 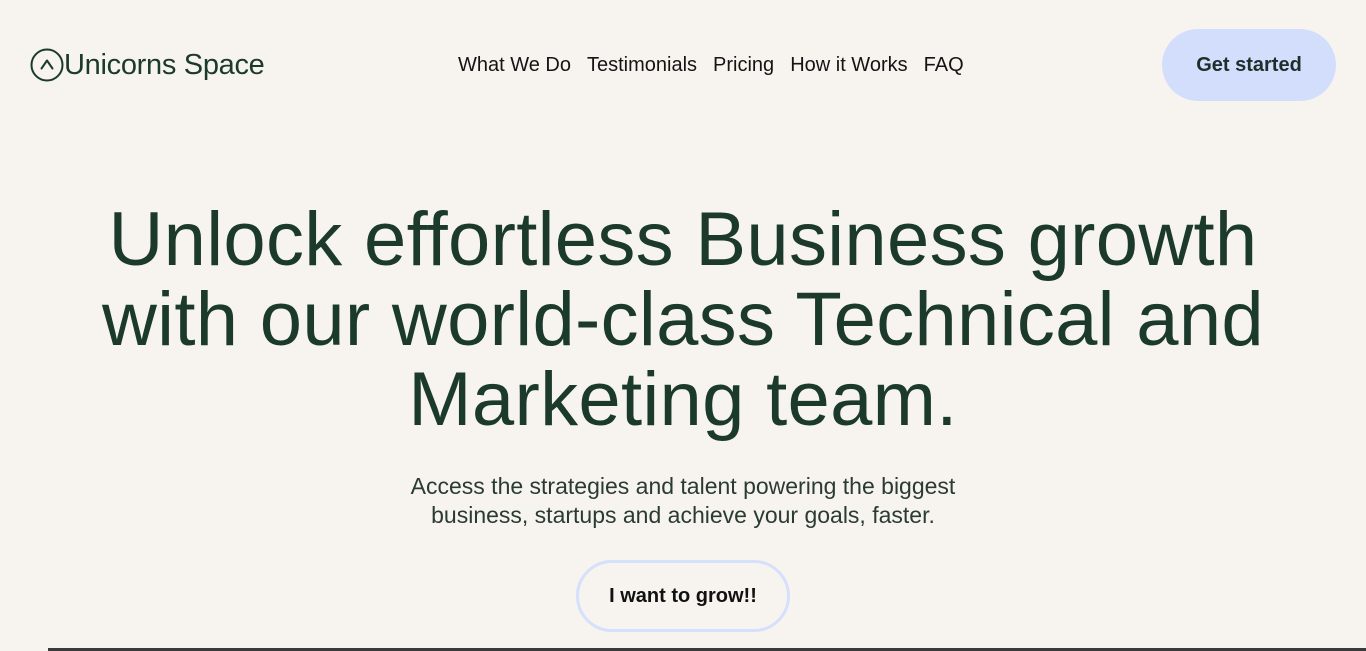 What do you see at coordinates (47, 65) in the screenshot?
I see `chevron-up-circle-icon` at bounding box center [47, 65].